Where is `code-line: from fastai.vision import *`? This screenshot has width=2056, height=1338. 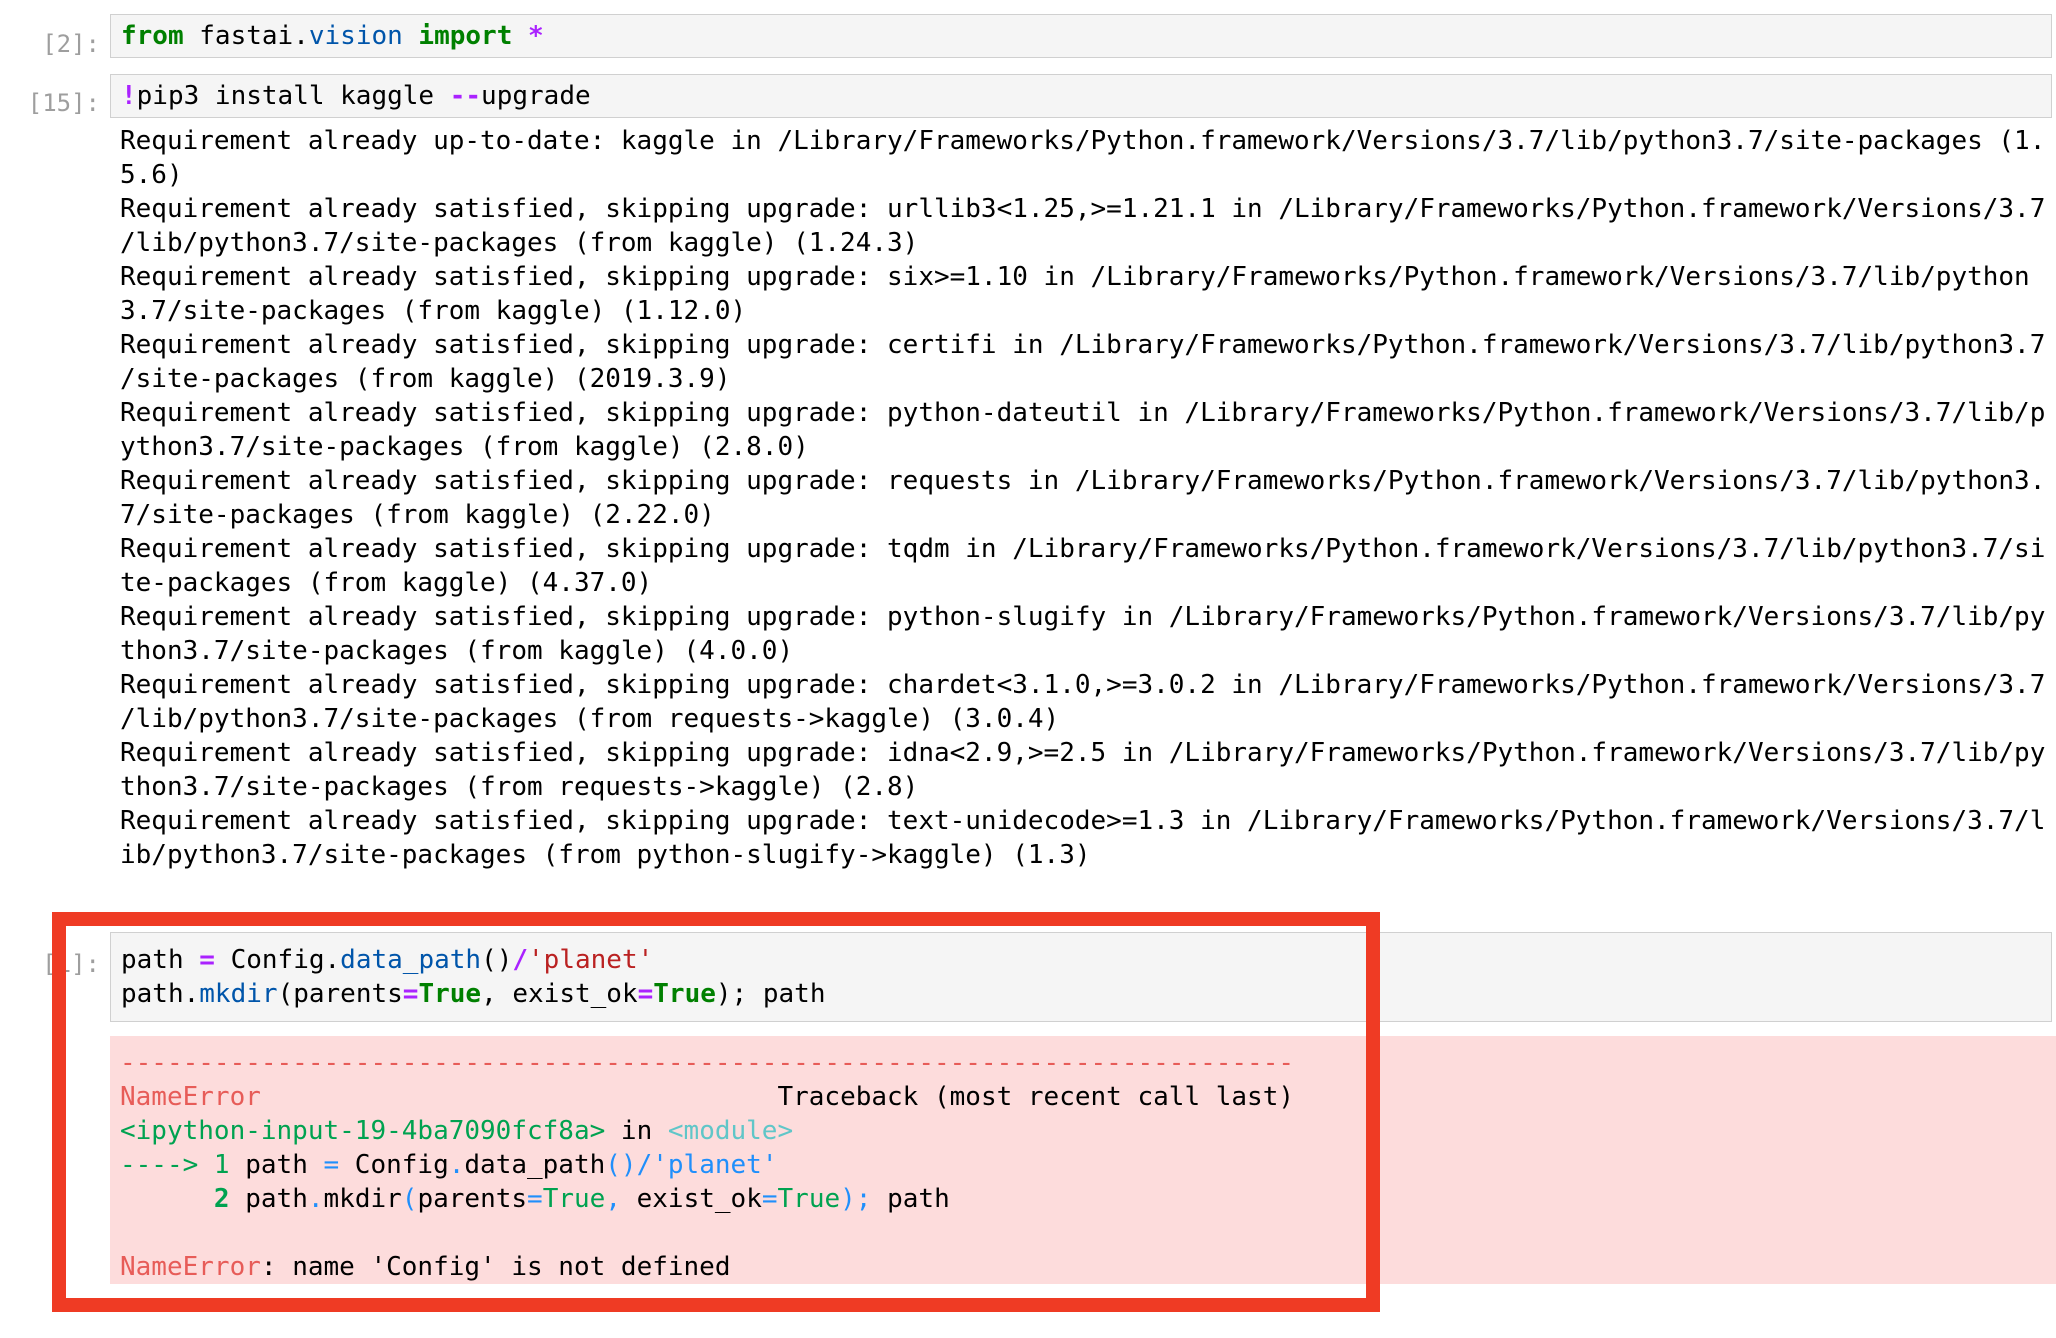 code-line: from fastai.vision import * is located at coordinates (1081, 36).